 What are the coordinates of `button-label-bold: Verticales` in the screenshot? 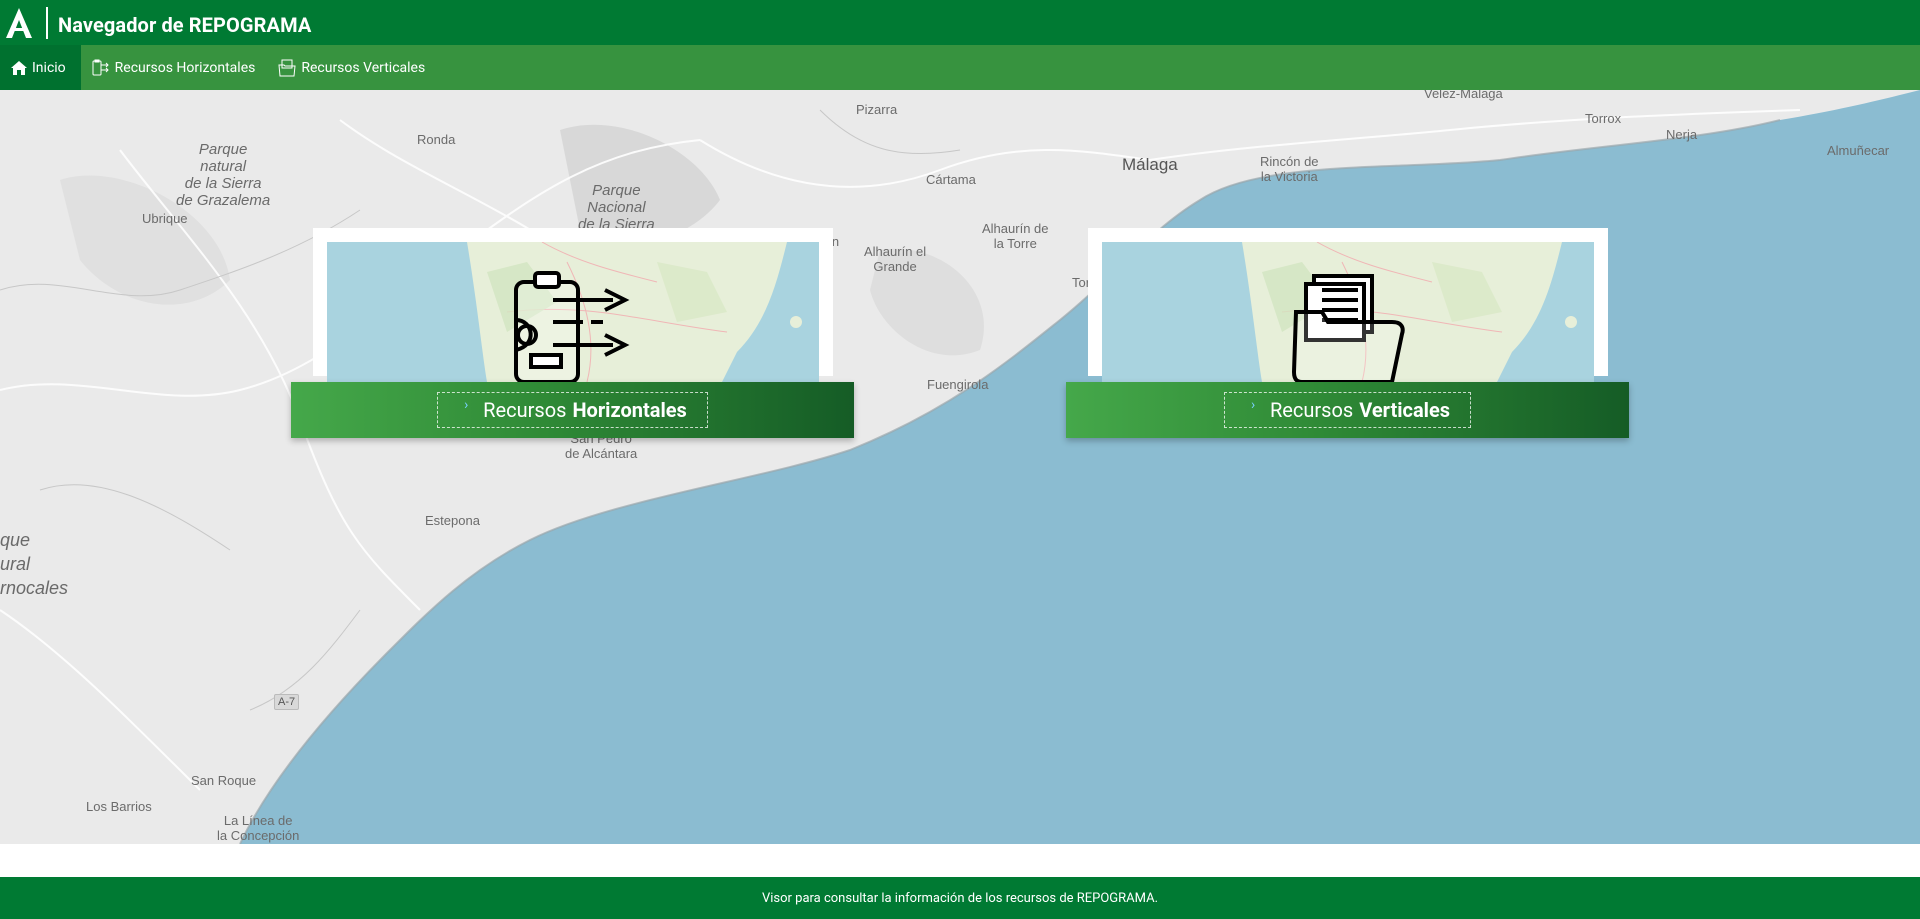 It's located at (1405, 410).